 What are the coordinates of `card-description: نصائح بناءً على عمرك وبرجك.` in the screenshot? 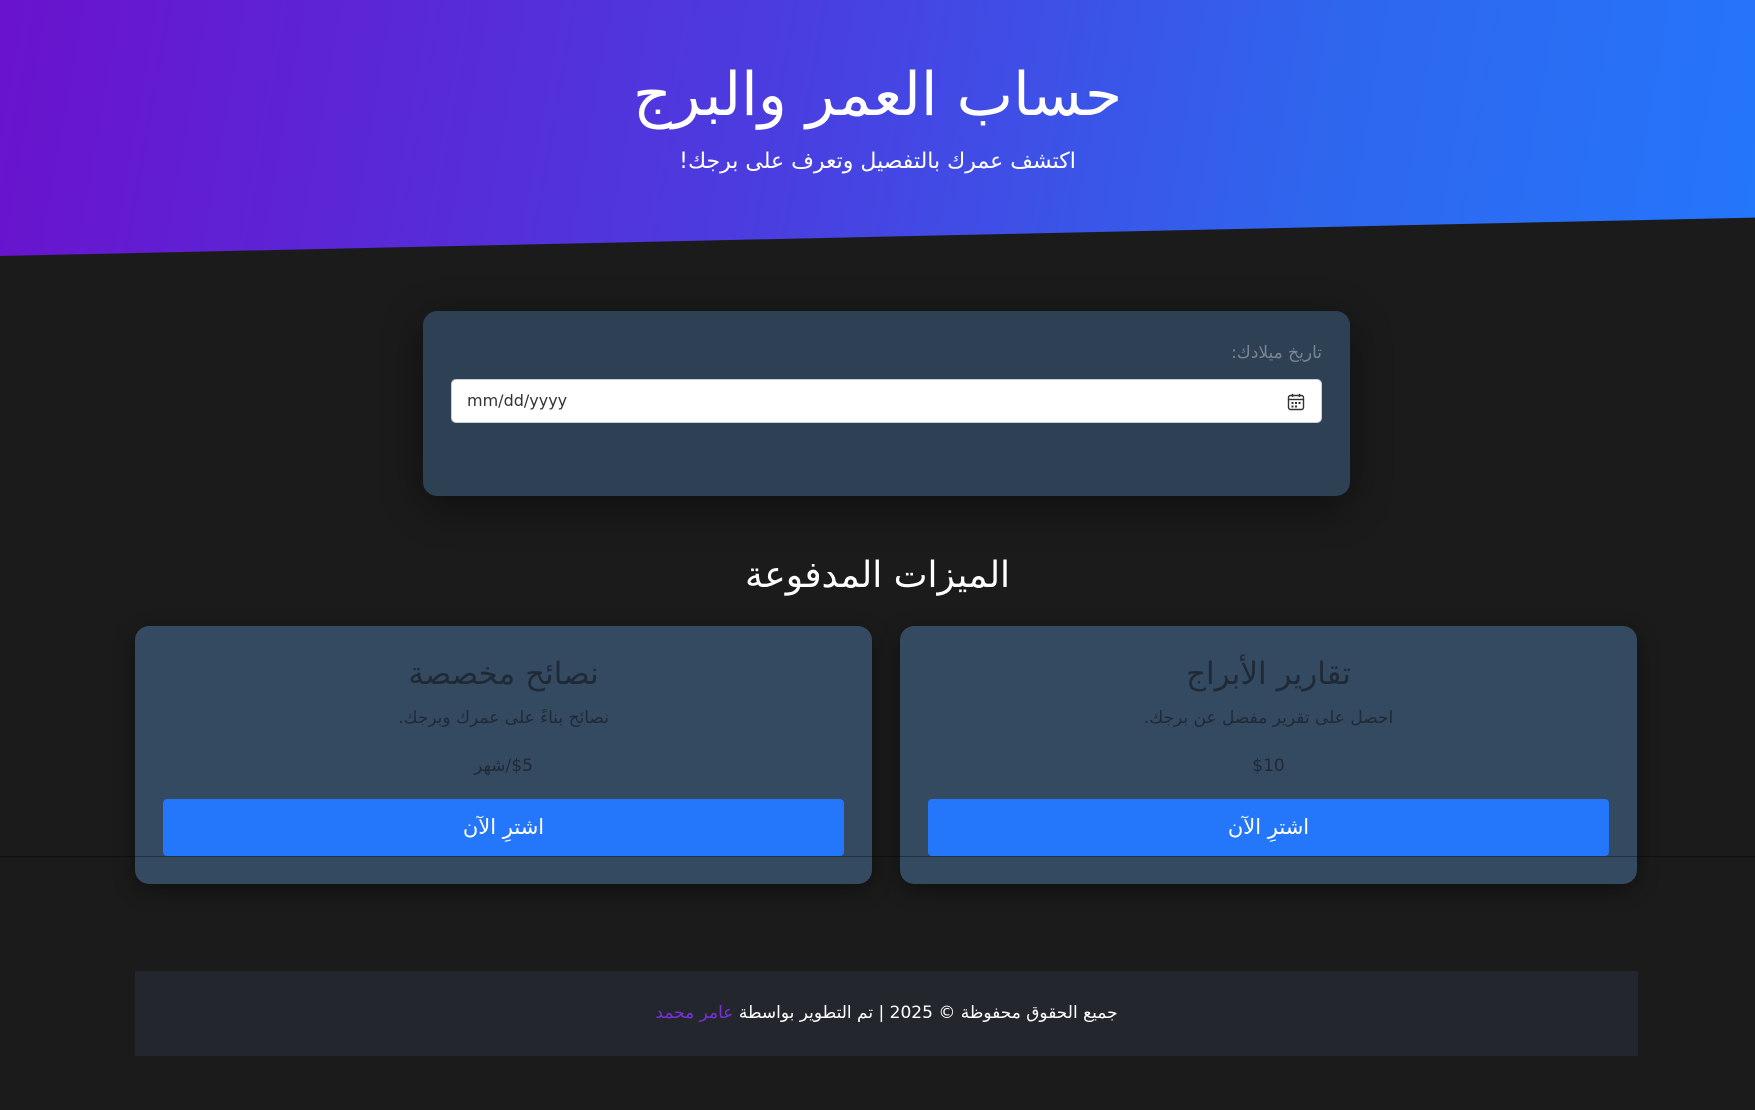 It's located at (503, 718).